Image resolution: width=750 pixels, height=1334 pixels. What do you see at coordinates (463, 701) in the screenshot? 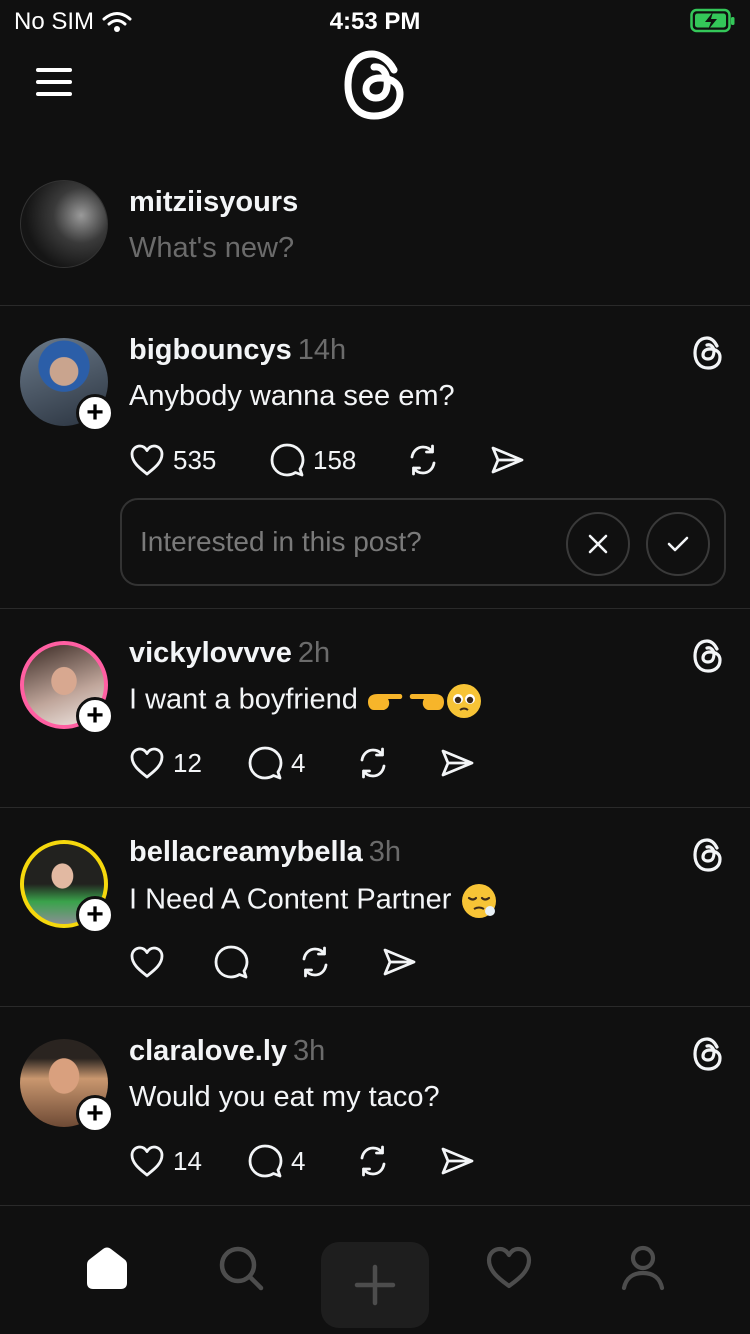
I see `pleading-face-emoji-icon` at bounding box center [463, 701].